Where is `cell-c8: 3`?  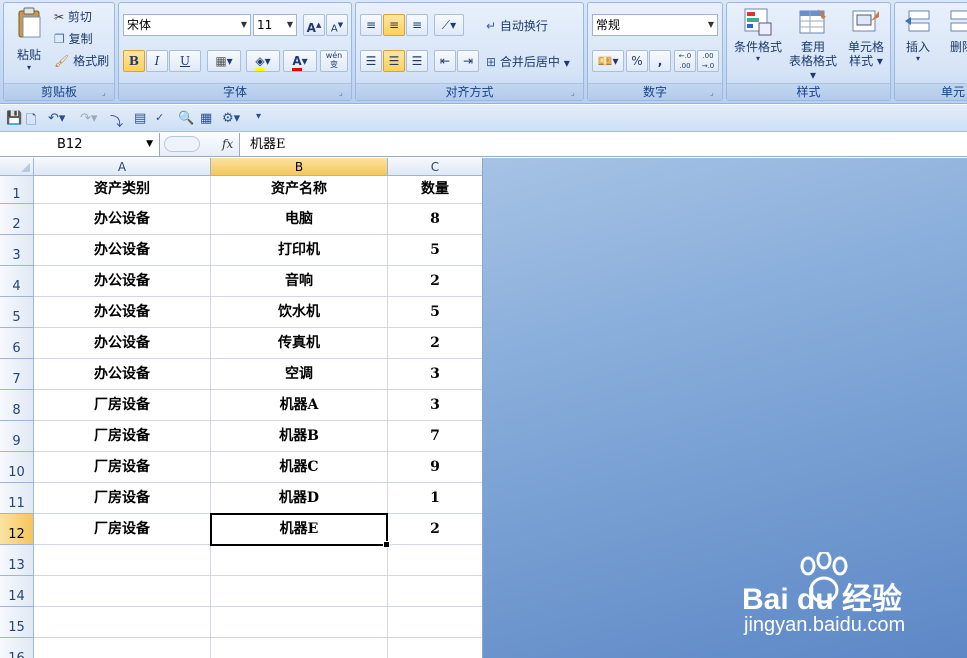 cell-c8: 3 is located at coordinates (435, 405).